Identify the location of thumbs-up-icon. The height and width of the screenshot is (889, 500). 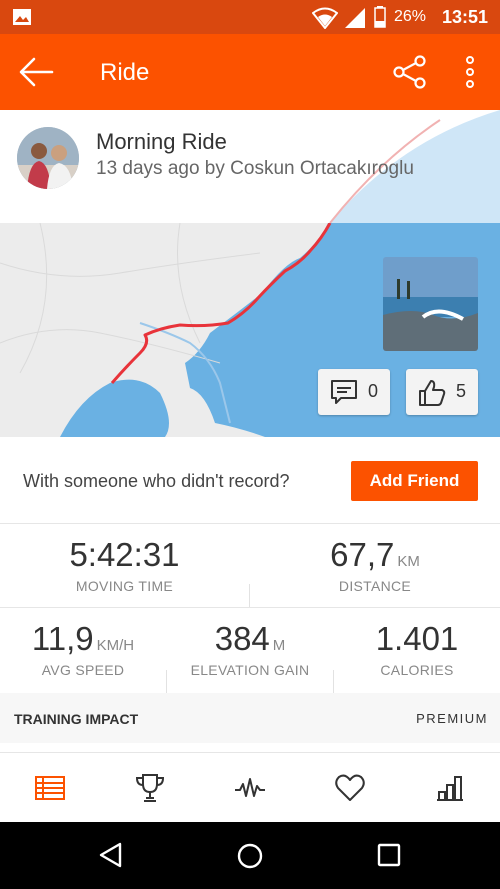
(432, 393).